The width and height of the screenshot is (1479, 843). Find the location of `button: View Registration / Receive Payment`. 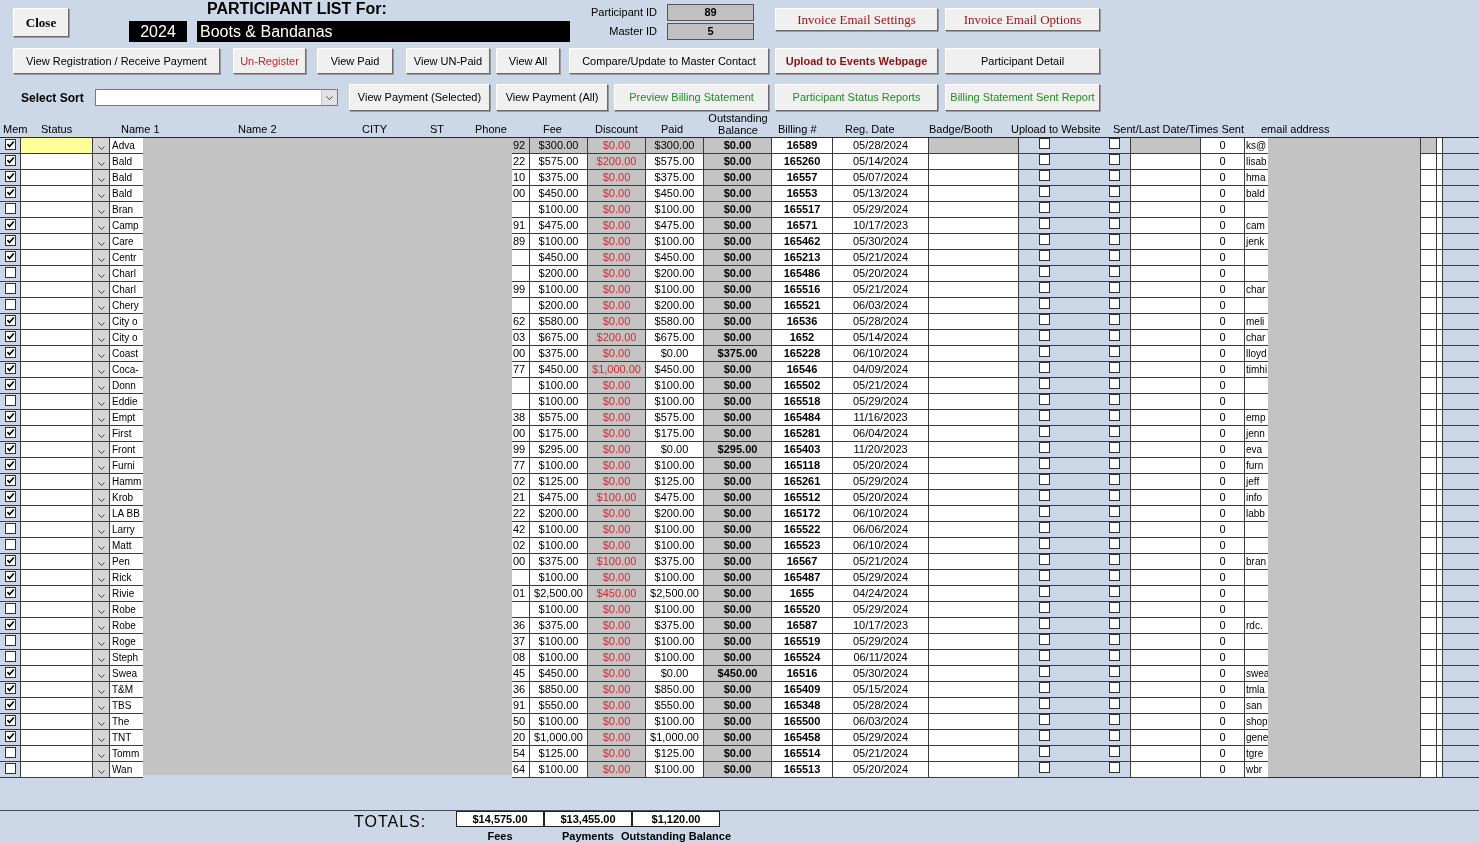

button: View Registration / Receive Payment is located at coordinates (116, 61).